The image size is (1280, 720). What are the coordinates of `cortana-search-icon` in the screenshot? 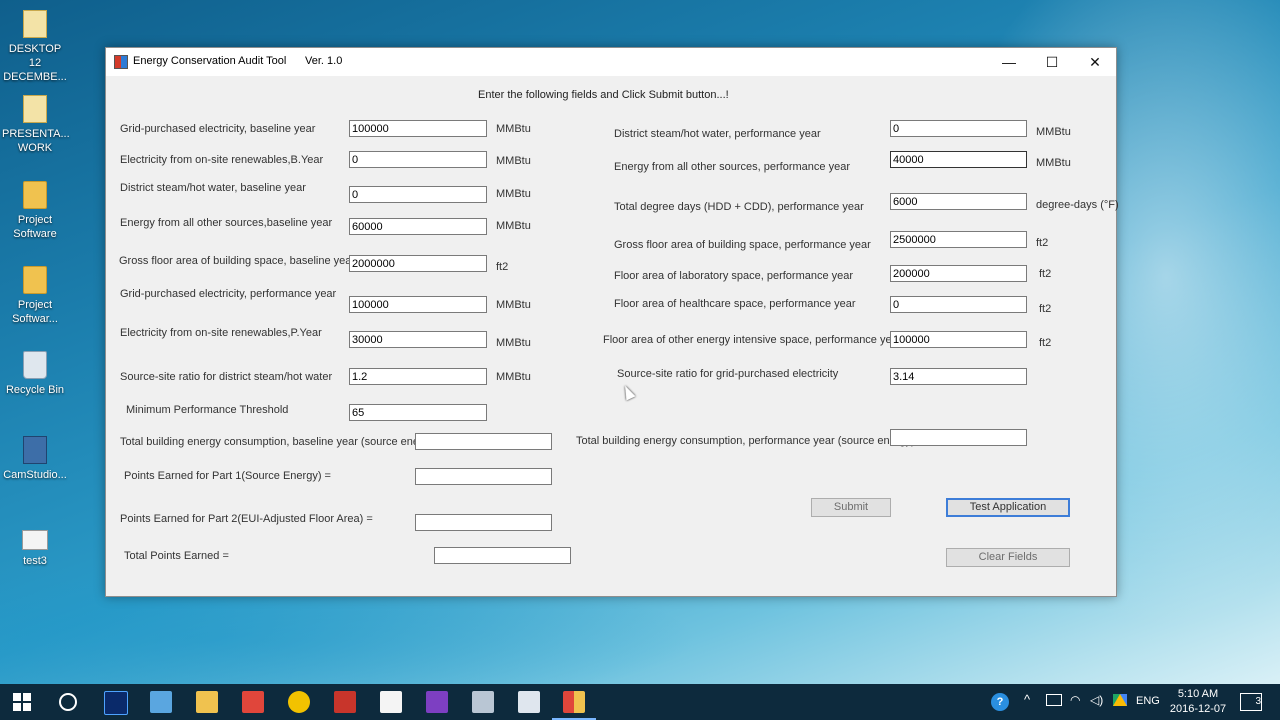 It's located at (68, 702).